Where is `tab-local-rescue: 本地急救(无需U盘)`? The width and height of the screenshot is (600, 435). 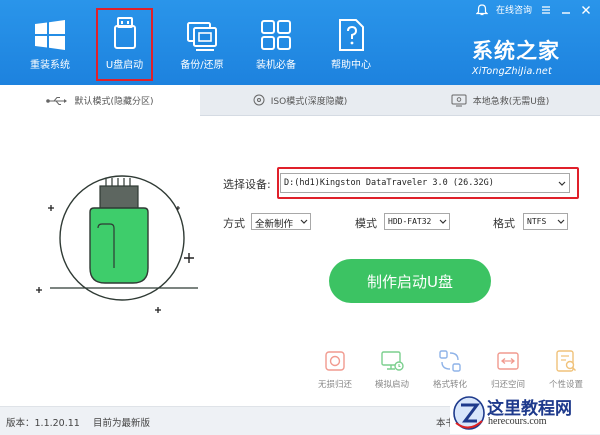
tab-local-rescue: 本地急救(无需U盘) is located at coordinates (500, 100).